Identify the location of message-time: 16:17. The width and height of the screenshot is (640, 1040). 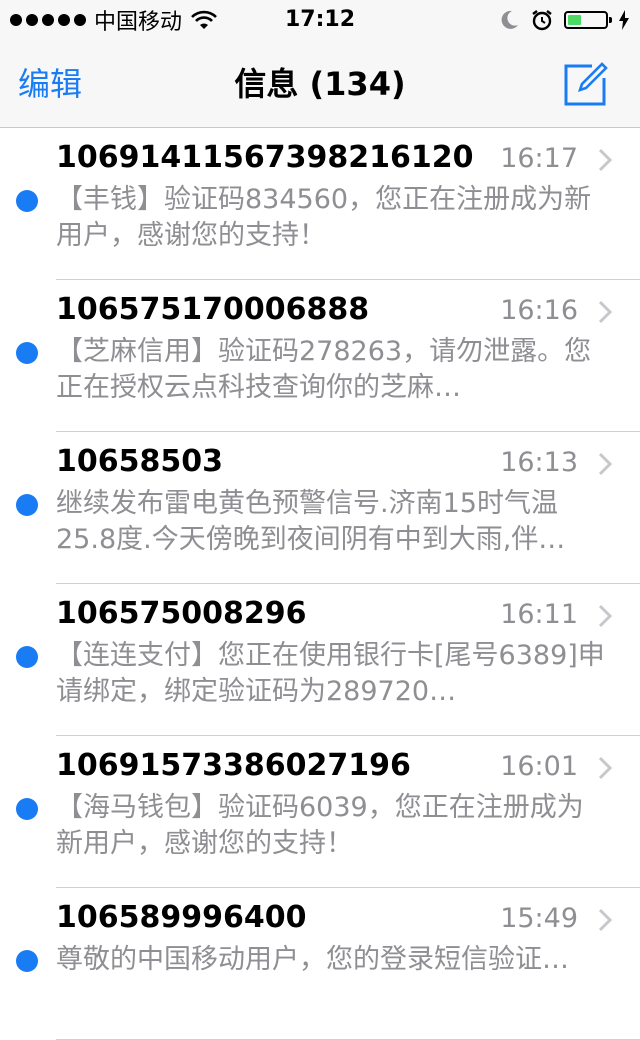
(539, 158).